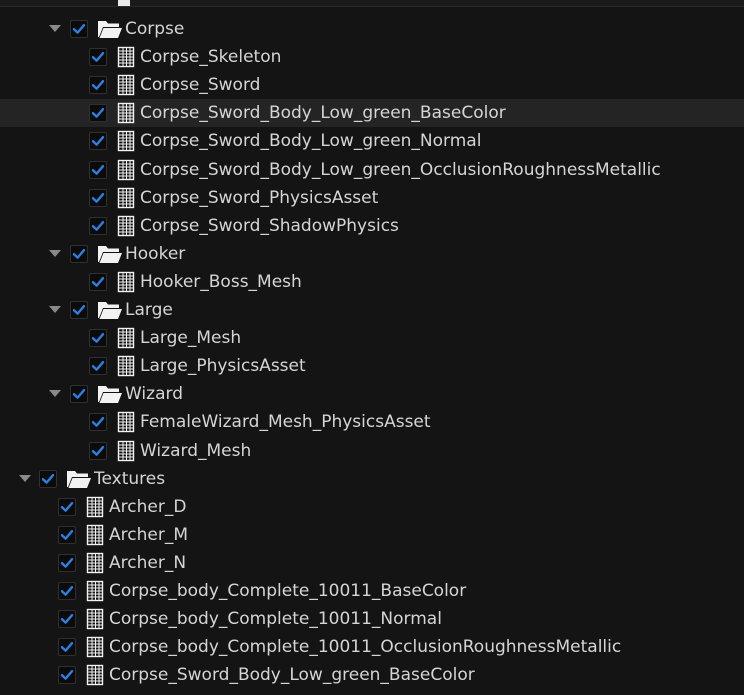  Describe the element at coordinates (372, 338) in the screenshot. I see `tree-file-row: Large_Mesh` at that location.